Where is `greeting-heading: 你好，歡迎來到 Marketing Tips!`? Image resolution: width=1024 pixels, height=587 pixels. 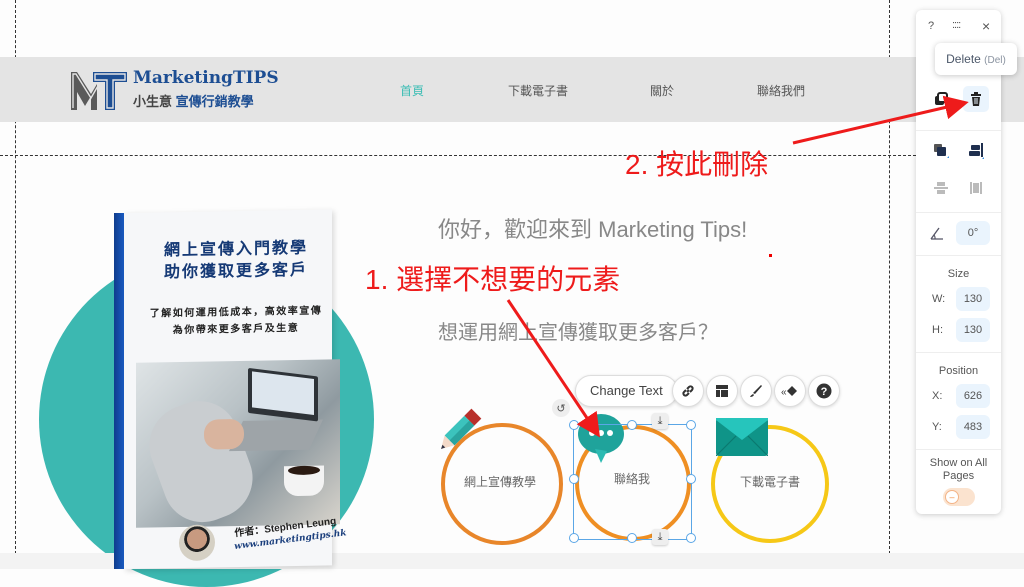 greeting-heading: 你好，歡迎來到 Marketing Tips! is located at coordinates (592, 228).